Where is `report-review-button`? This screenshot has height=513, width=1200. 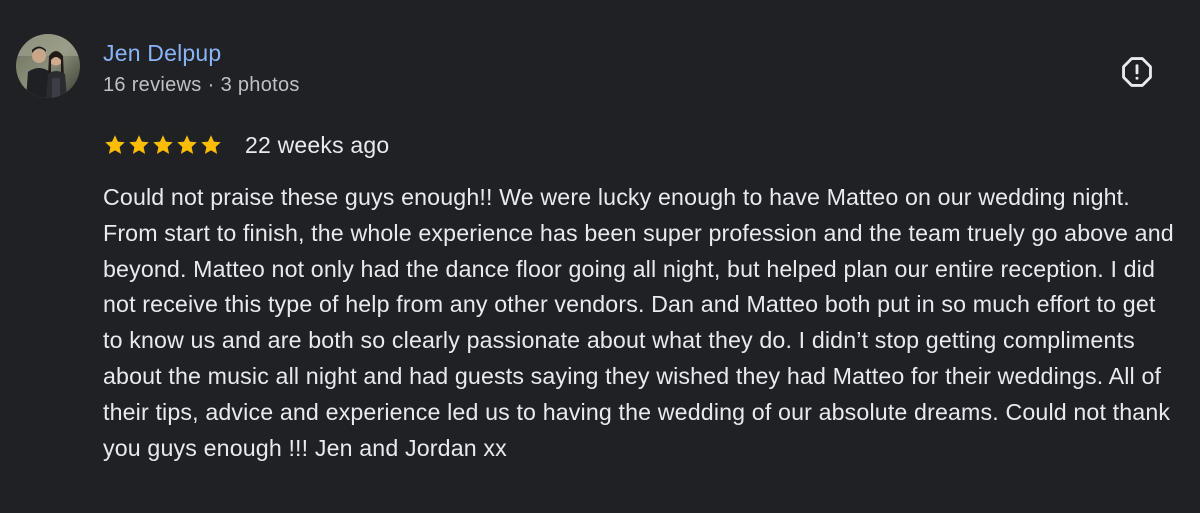 report-review-button is located at coordinates (1137, 72).